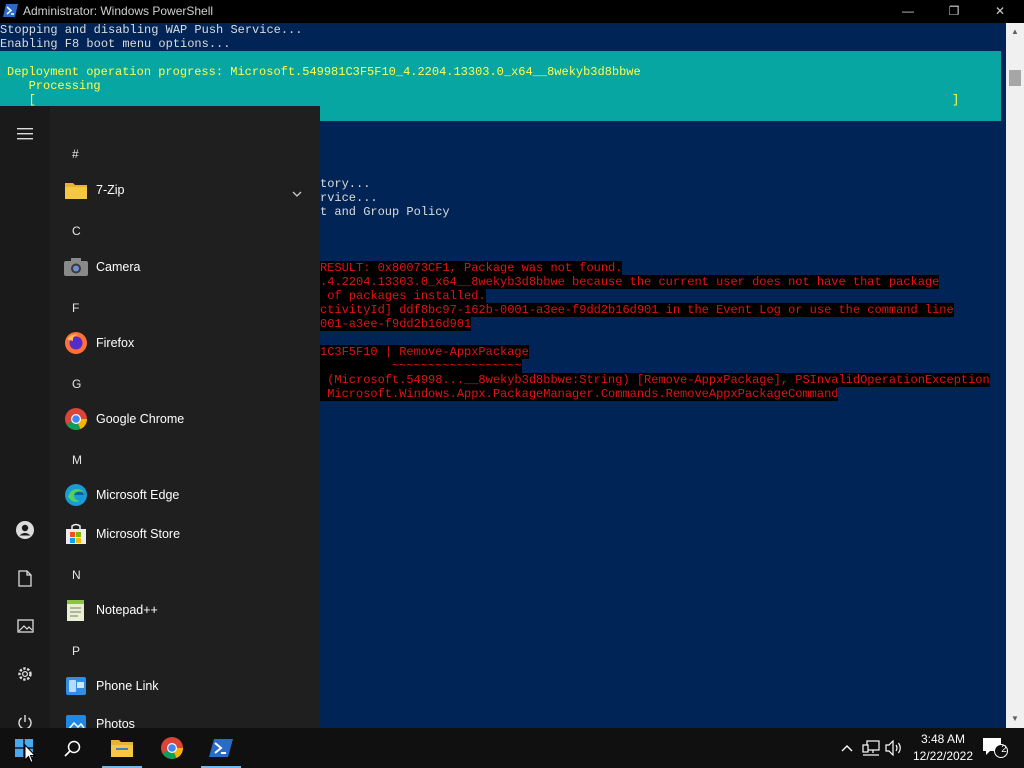 Image resolution: width=1024 pixels, height=768 pixels. What do you see at coordinates (396, 324) in the screenshot?
I see `error-line: 001-a3ee-f9dd2b16d901` at bounding box center [396, 324].